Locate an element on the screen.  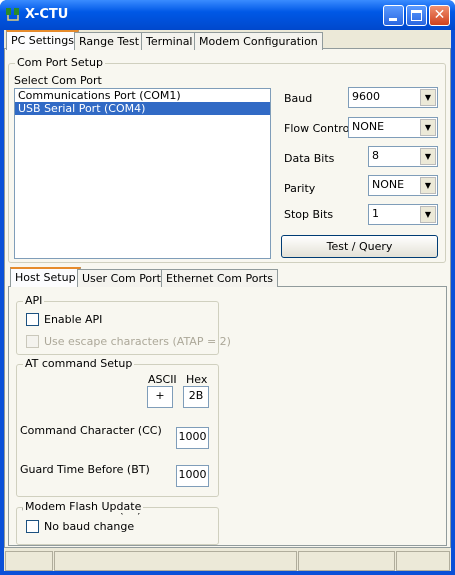
tab-terminal: Terminal is located at coordinates (169, 41).